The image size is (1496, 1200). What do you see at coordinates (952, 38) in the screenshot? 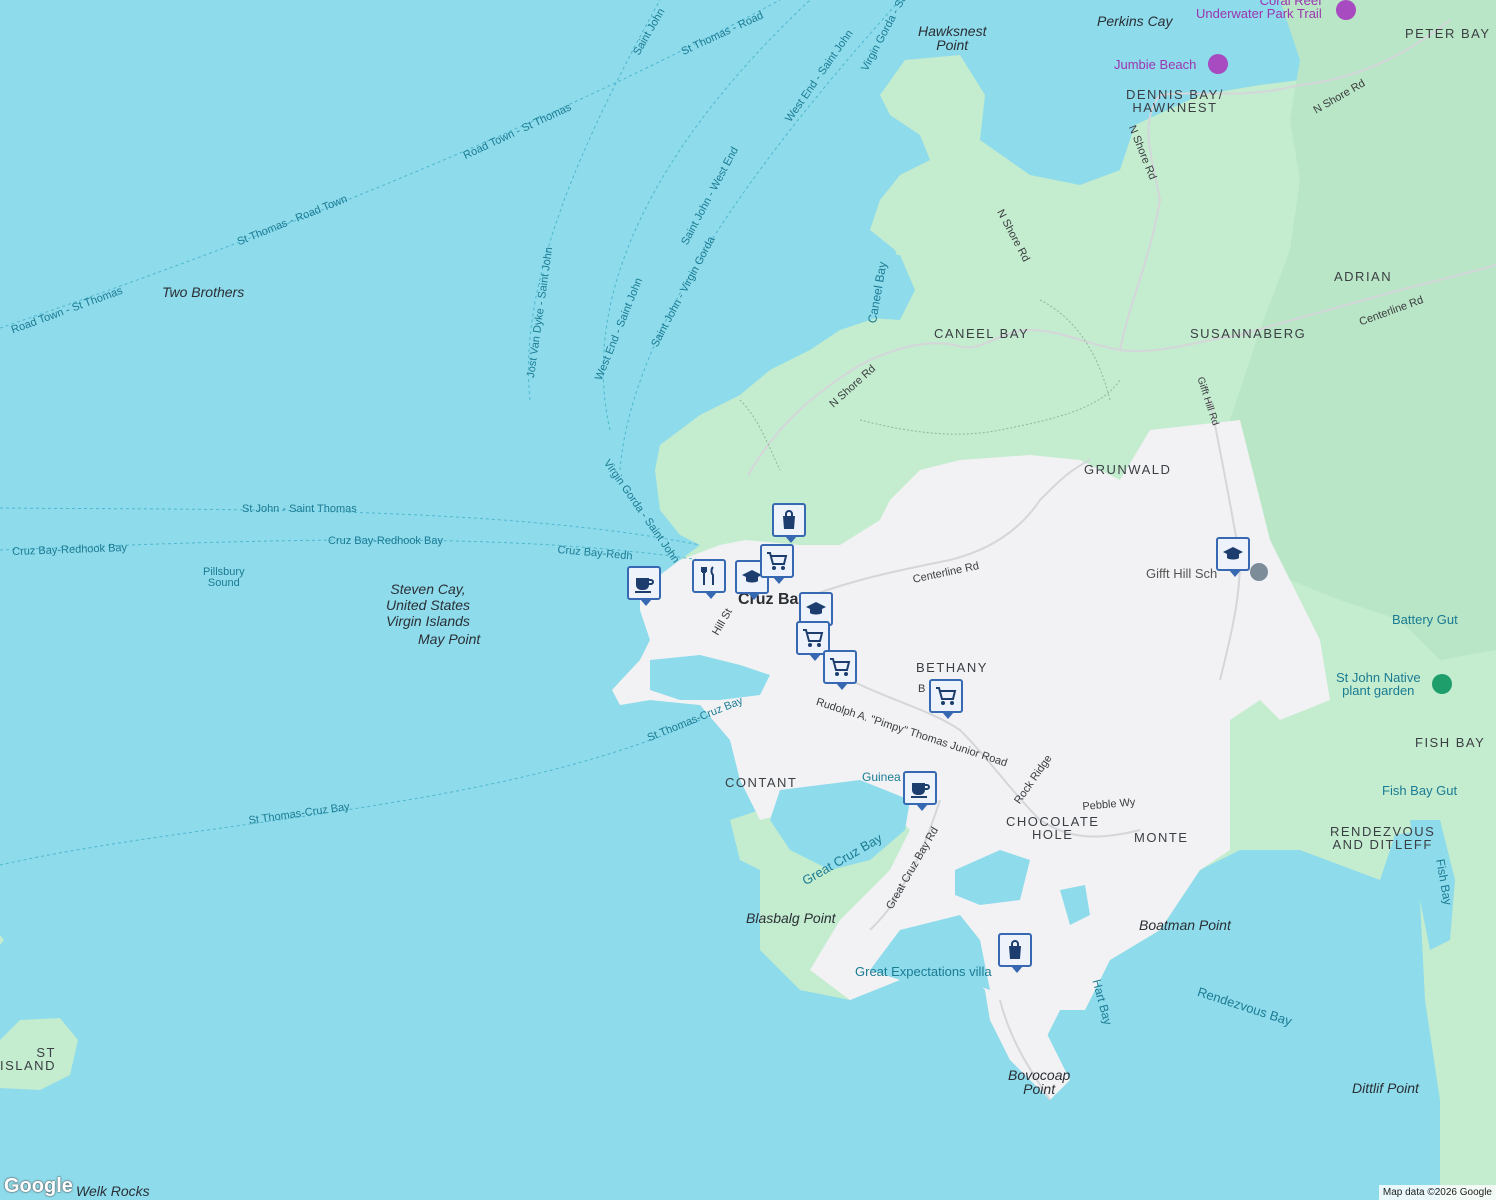
I see `label-hawksnest-point: Hawksnest Point` at bounding box center [952, 38].